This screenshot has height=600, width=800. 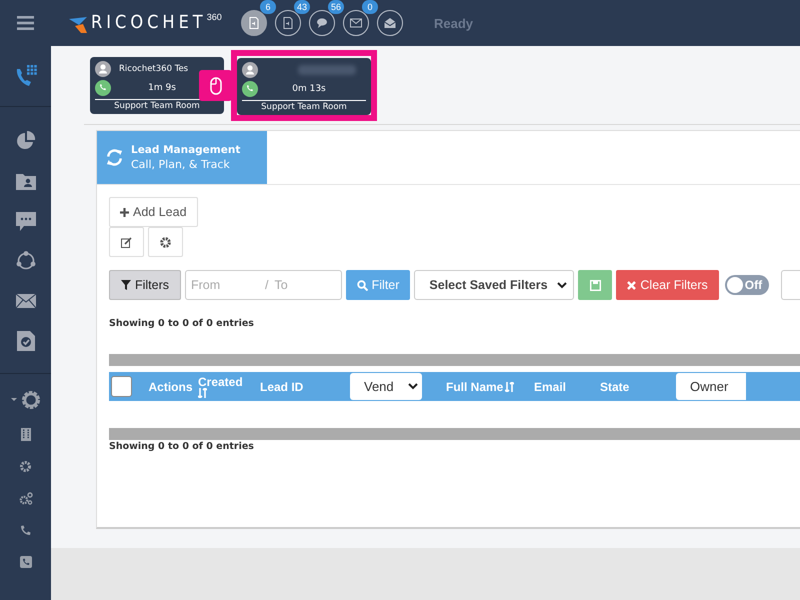 What do you see at coordinates (454, 23) in the screenshot?
I see `status-text: Ready` at bounding box center [454, 23].